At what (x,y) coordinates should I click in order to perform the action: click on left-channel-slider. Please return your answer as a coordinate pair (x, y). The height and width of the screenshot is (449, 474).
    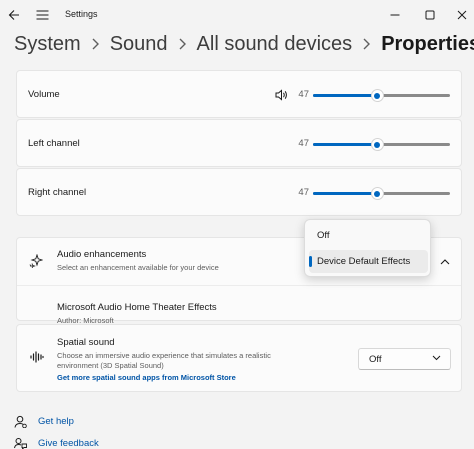
    Looking at the image, I should click on (381, 144).